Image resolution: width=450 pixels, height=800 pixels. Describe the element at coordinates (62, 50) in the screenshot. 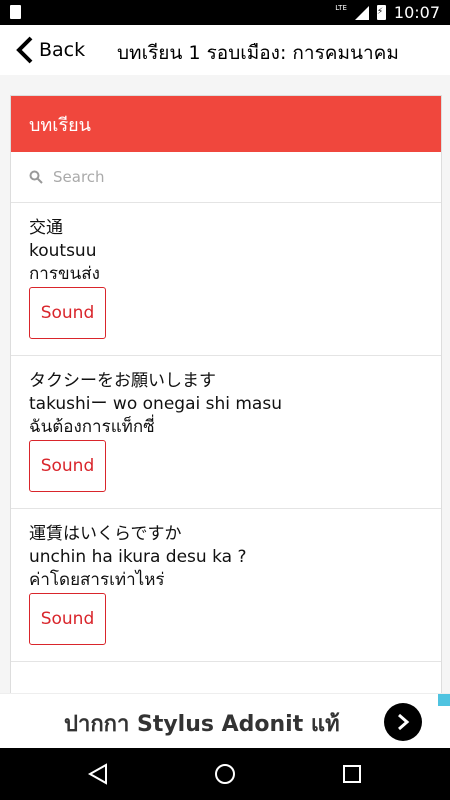

I see `back-label: Back` at that location.